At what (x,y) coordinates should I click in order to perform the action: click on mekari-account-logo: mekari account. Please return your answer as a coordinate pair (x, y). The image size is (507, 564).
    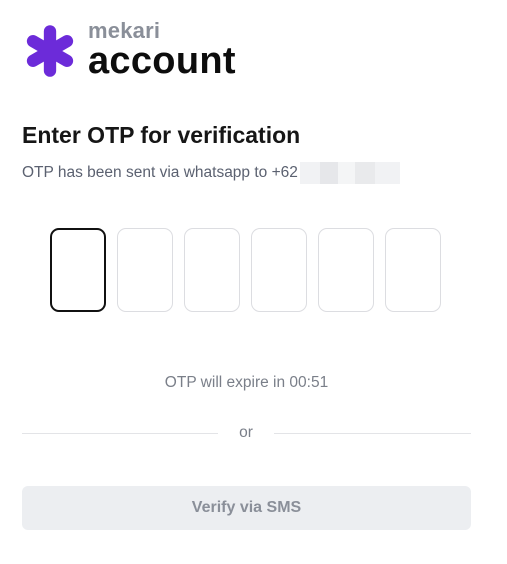
    Looking at the image, I should click on (129, 49).